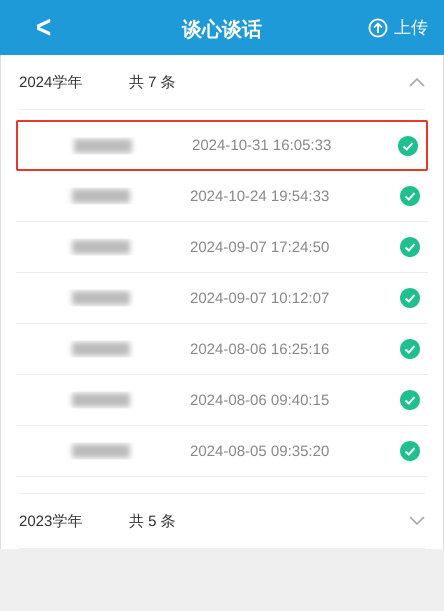 Image resolution: width=444 pixels, height=611 pixels. I want to click on record-row: 2024-08-06 09:40:15, so click(222, 400).